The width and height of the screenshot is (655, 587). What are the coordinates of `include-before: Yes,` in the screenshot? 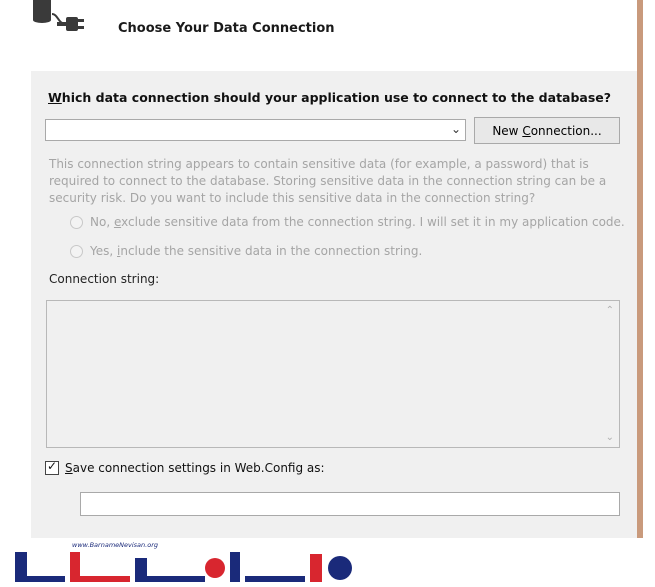 It's located at (103, 251).